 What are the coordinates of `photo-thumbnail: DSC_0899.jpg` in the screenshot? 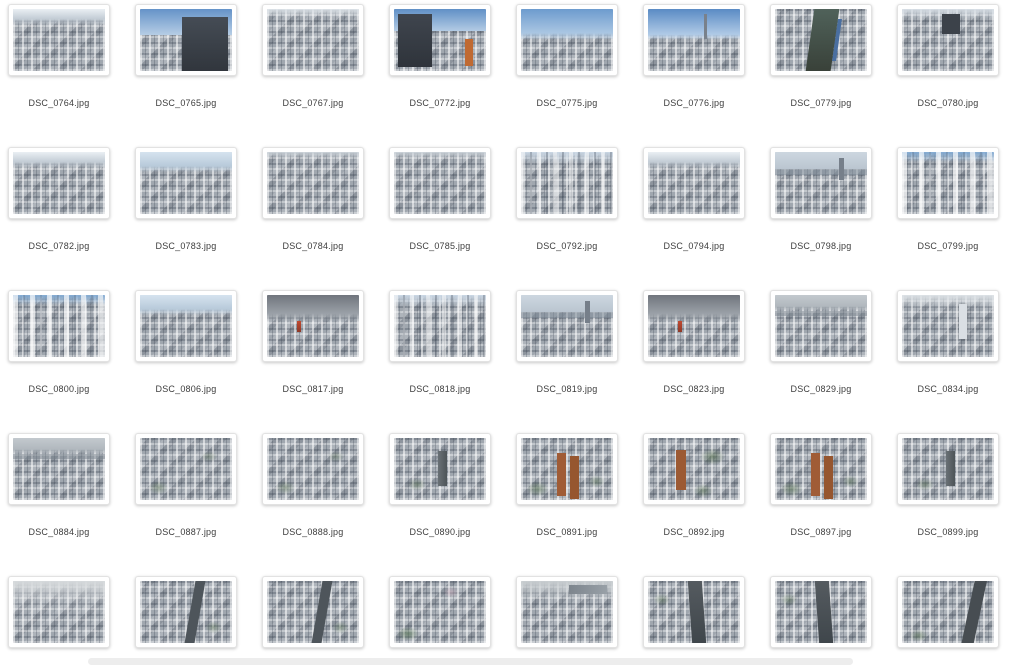 It's located at (948, 485).